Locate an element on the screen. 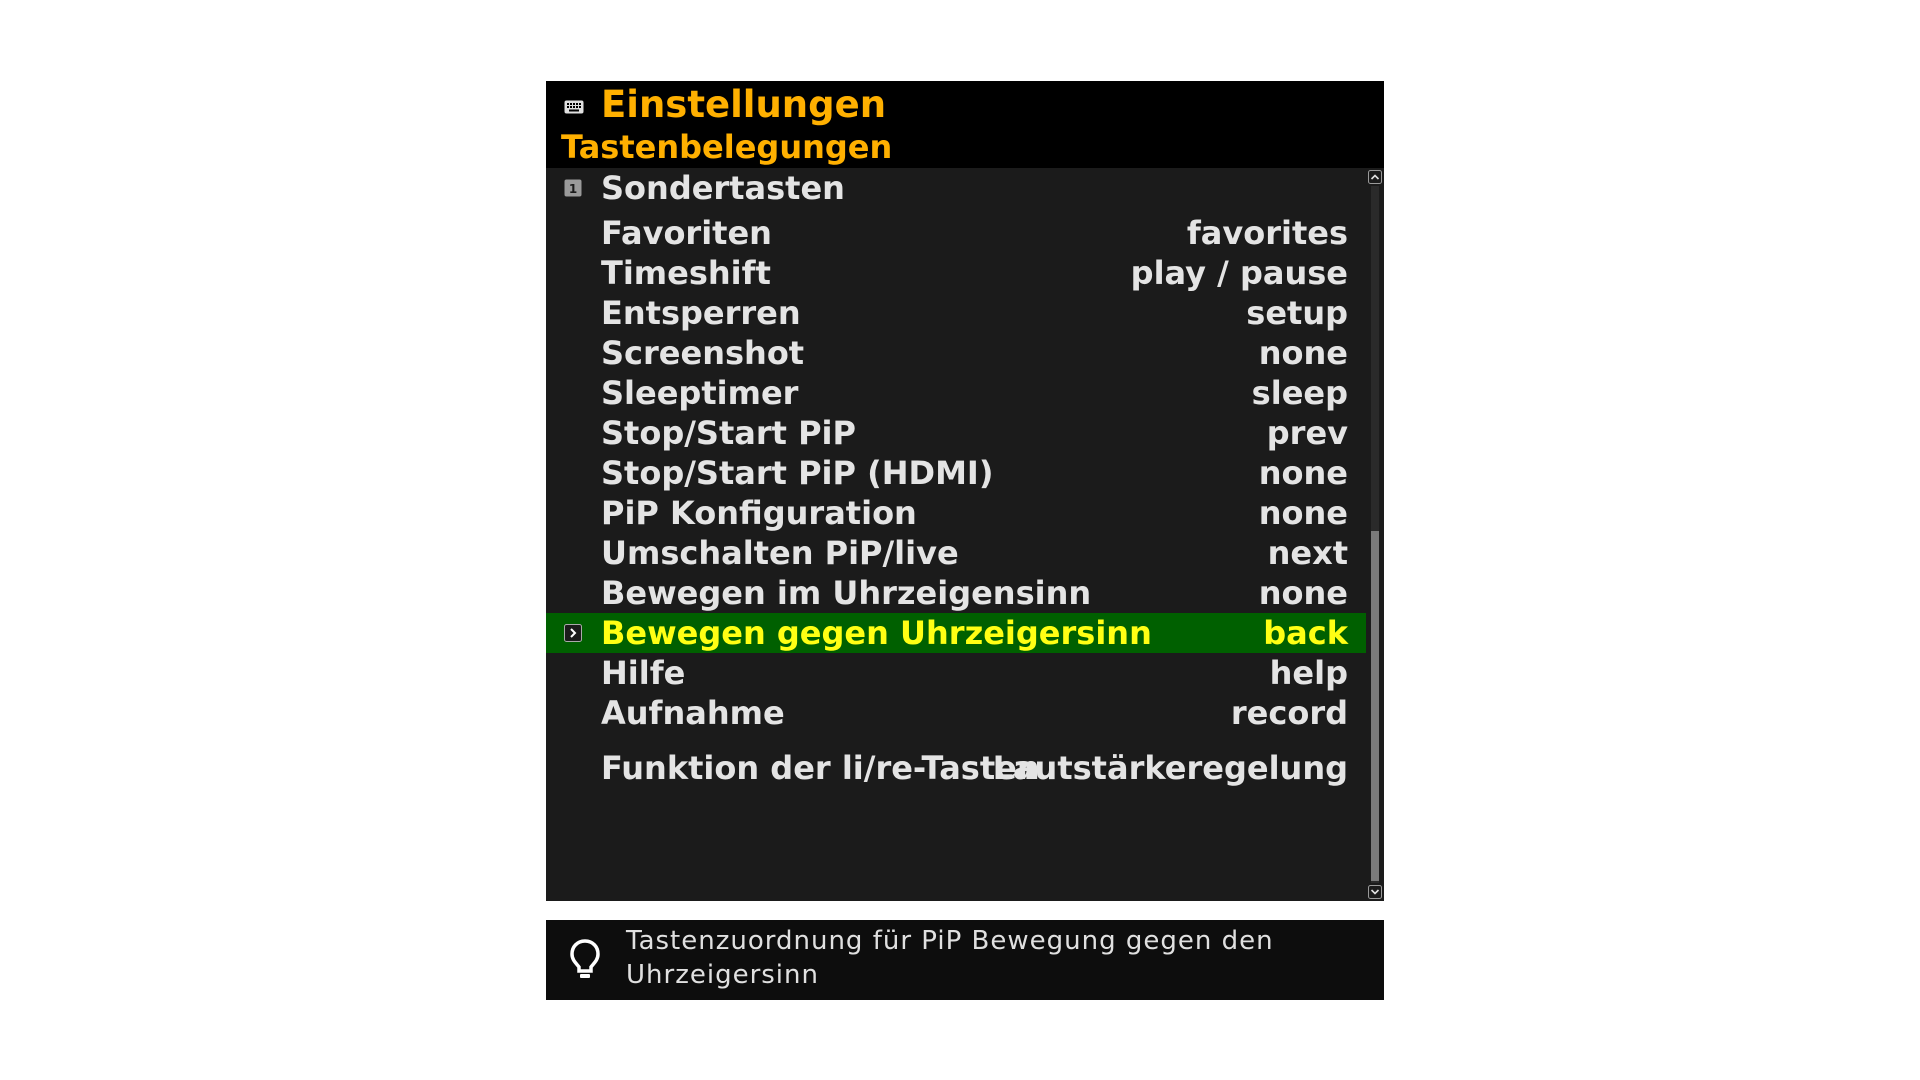 The width and height of the screenshot is (1920, 1080). list-item-bewegen-gegen-uhrzeigersinn: Bewegen gegen Uhrzeigersinn back is located at coordinates (956, 633).